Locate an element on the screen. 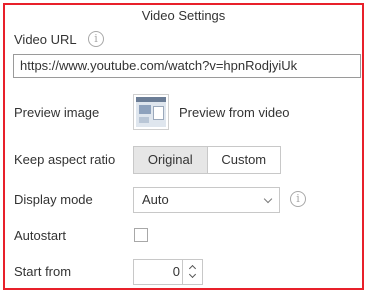 The image size is (366, 292). display-mode-value: Auto is located at coordinates (155, 199).